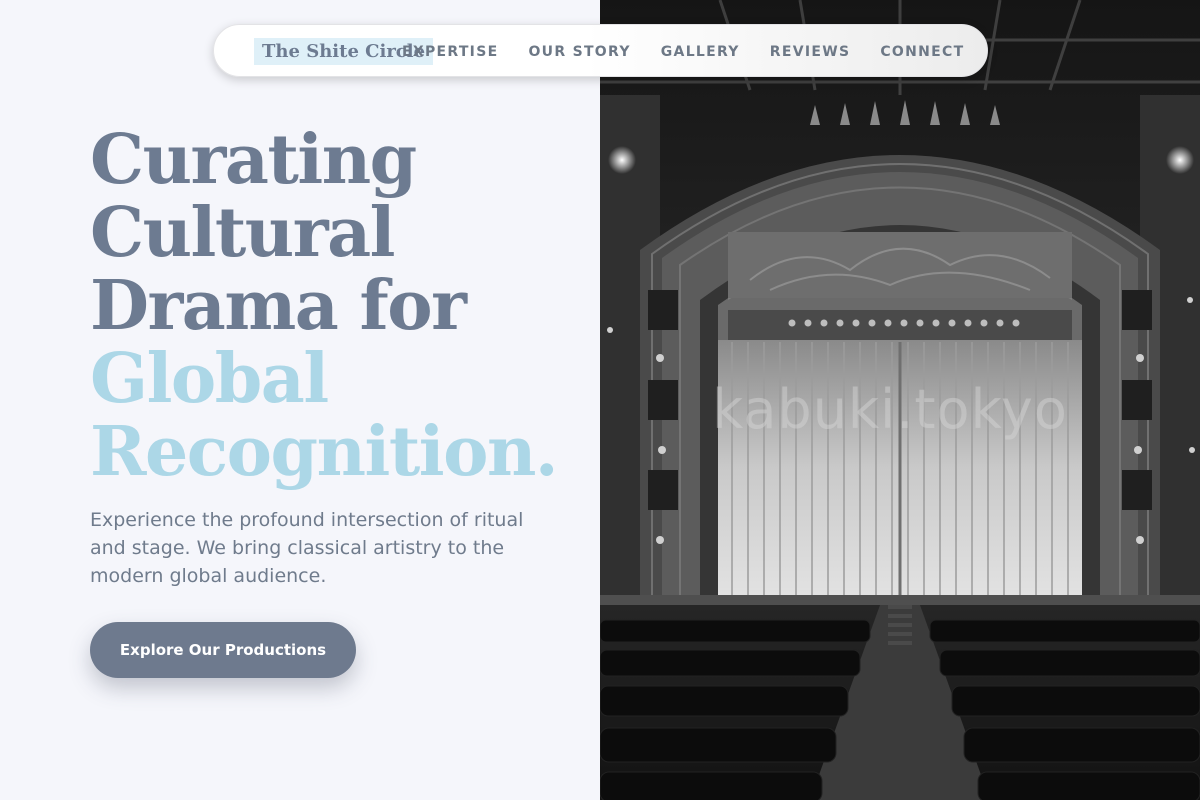 This screenshot has height=800, width=1200. What do you see at coordinates (890, 409) in the screenshot?
I see `watermark-text: kabuki.tokyo` at bounding box center [890, 409].